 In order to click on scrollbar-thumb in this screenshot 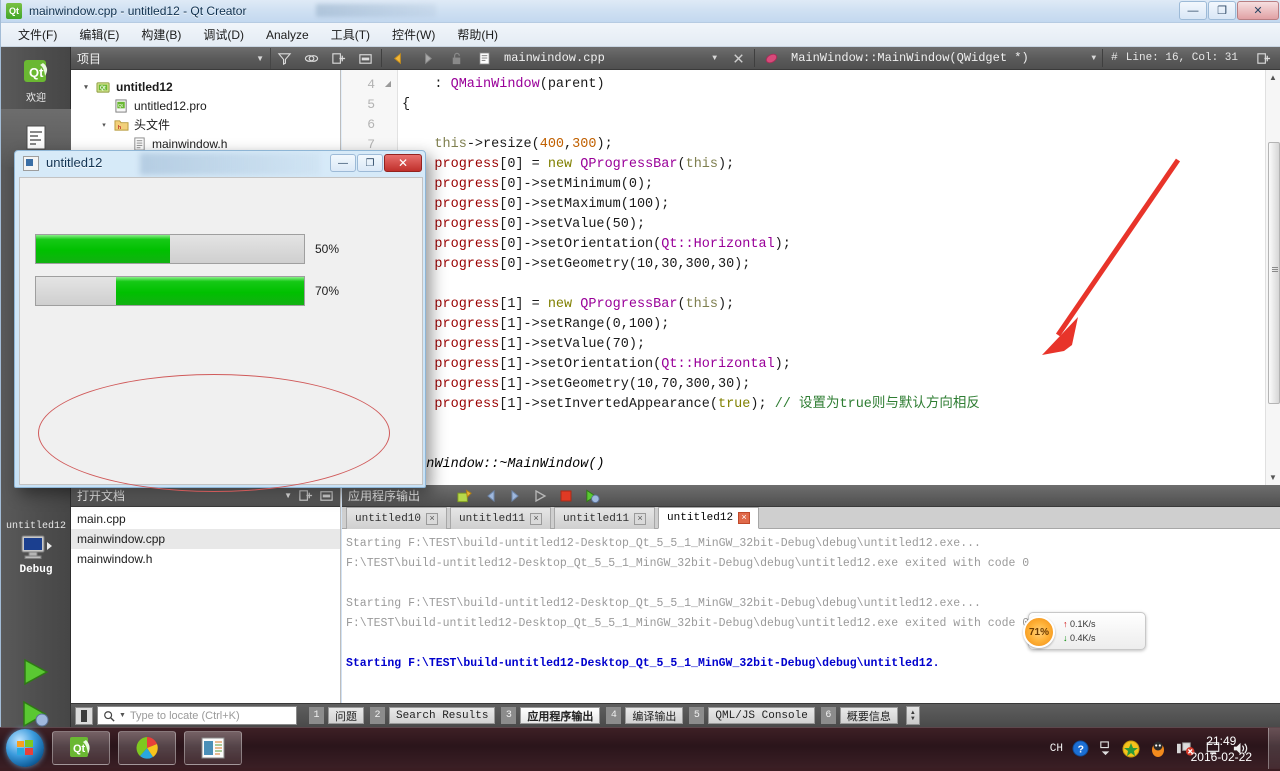, I will do `click(1274, 273)`.